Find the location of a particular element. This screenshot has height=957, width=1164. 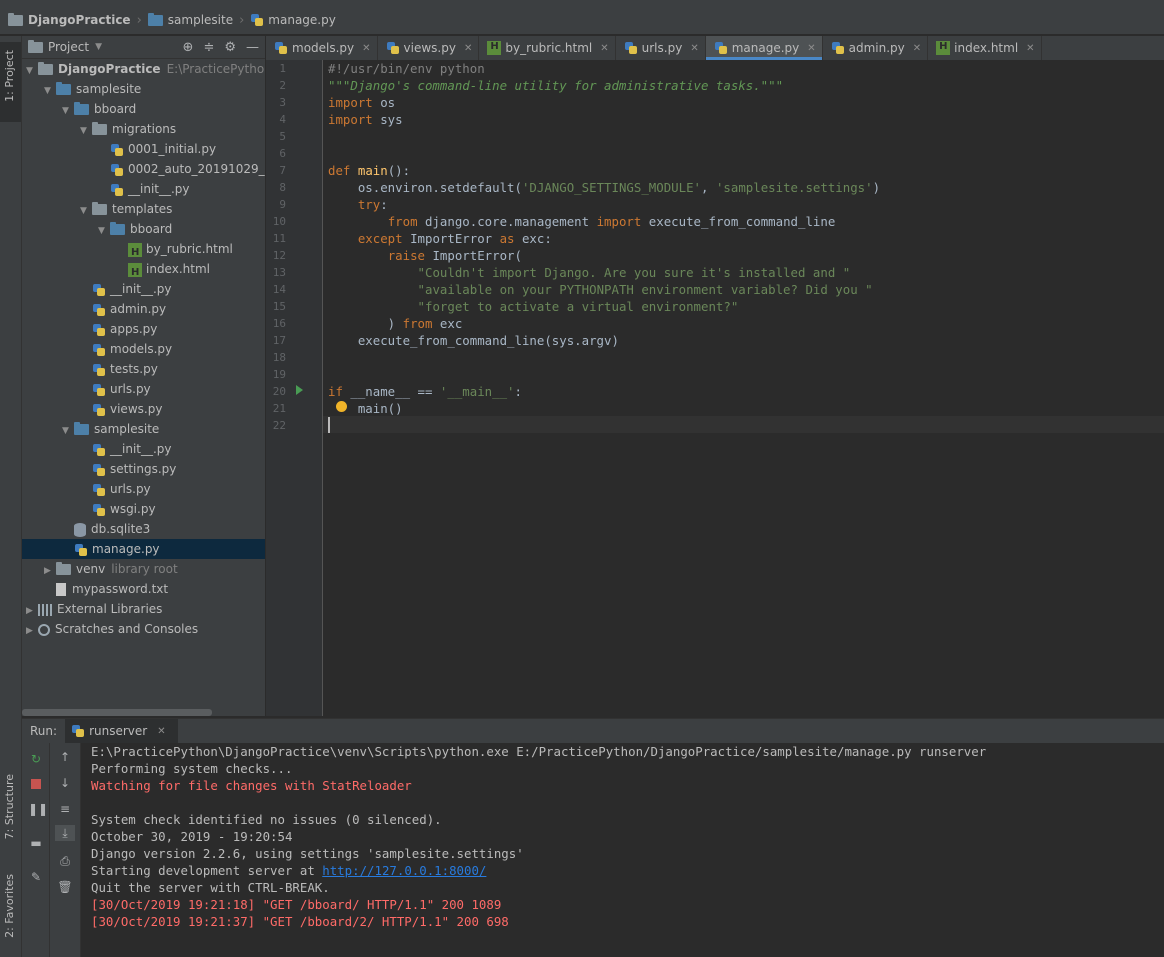

editor-tab-label: by_rubric.html is located at coordinates (549, 48).